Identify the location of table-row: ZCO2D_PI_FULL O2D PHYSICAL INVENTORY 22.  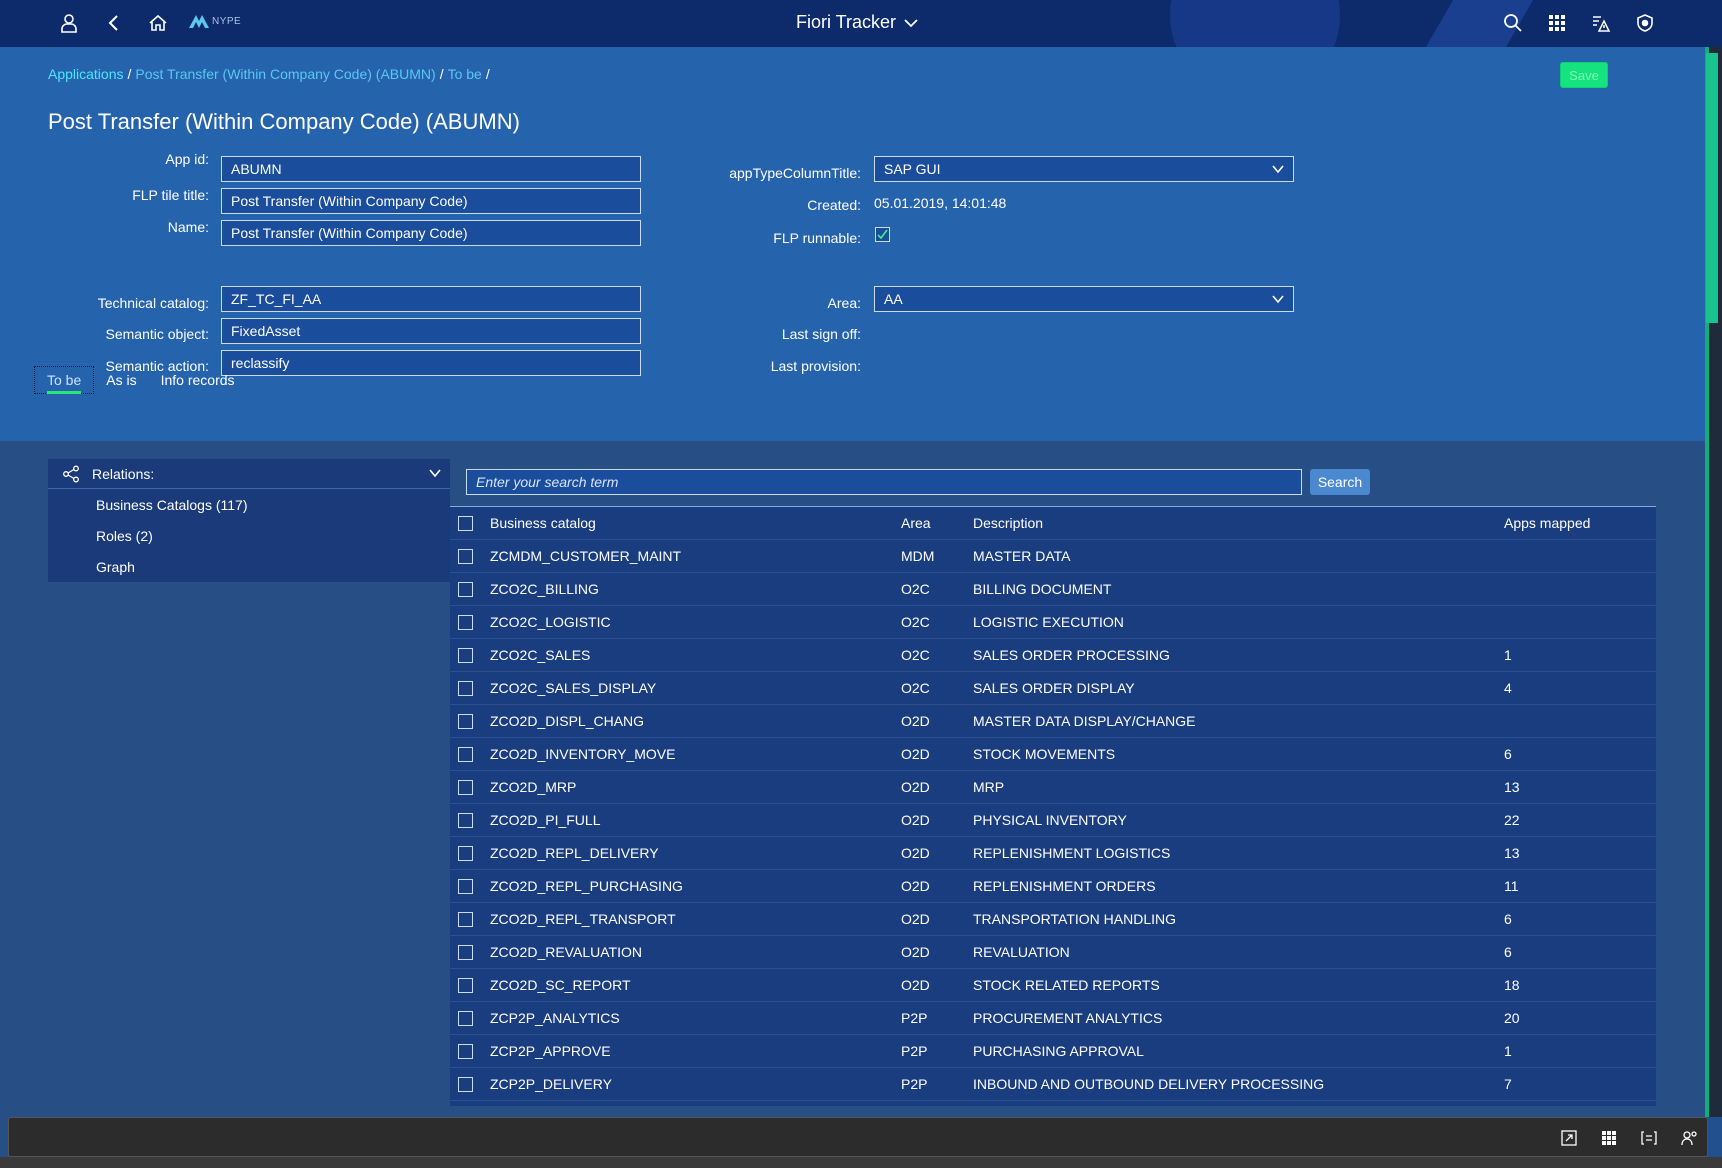
(1053, 820).